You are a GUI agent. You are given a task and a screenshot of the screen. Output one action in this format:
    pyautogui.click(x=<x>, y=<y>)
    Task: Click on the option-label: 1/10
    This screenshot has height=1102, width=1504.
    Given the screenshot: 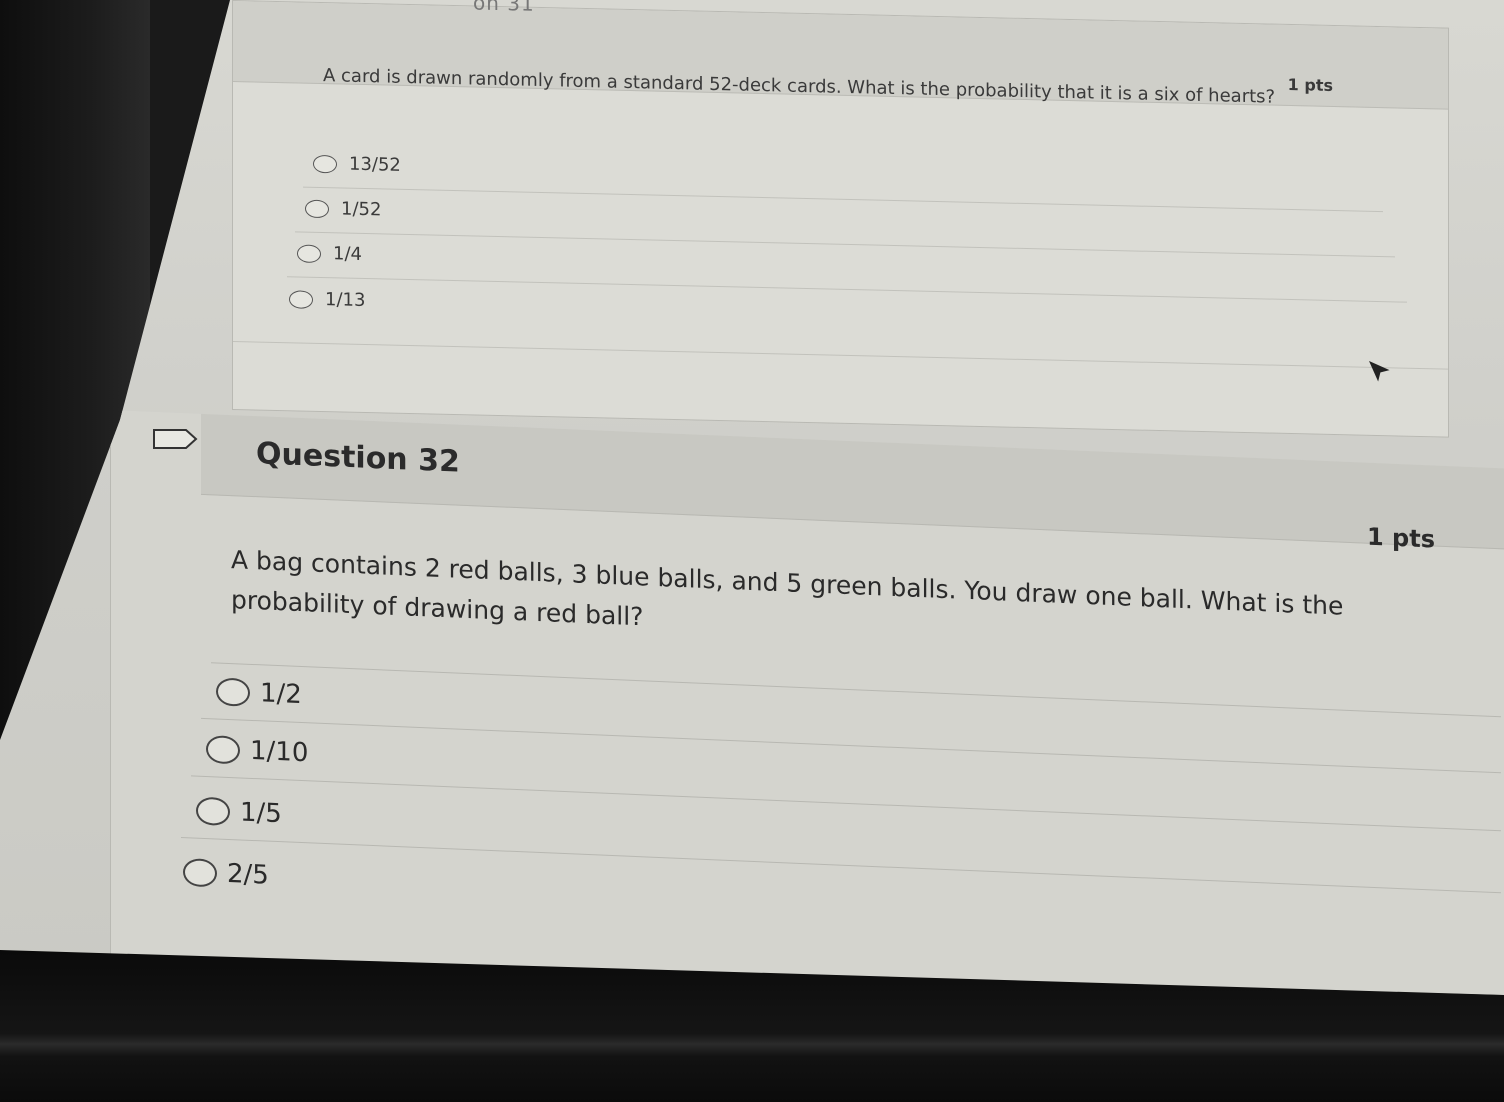 What is the action you would take?
    pyautogui.click(x=279, y=752)
    